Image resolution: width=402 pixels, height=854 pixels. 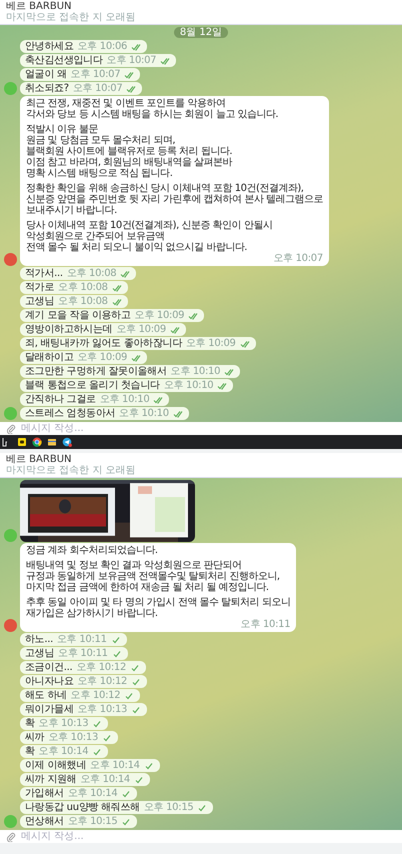 I want to click on message-text: 정확한 확인을 위해 송금하신 당시 이체내역 포함 10건(전결계좌), 신분증 앞면을 주민번호 뒷 자리 가린후에 캡쳐하여 본사 텔레그램으로 보내주시기 바랍니다., so click(x=174, y=199).